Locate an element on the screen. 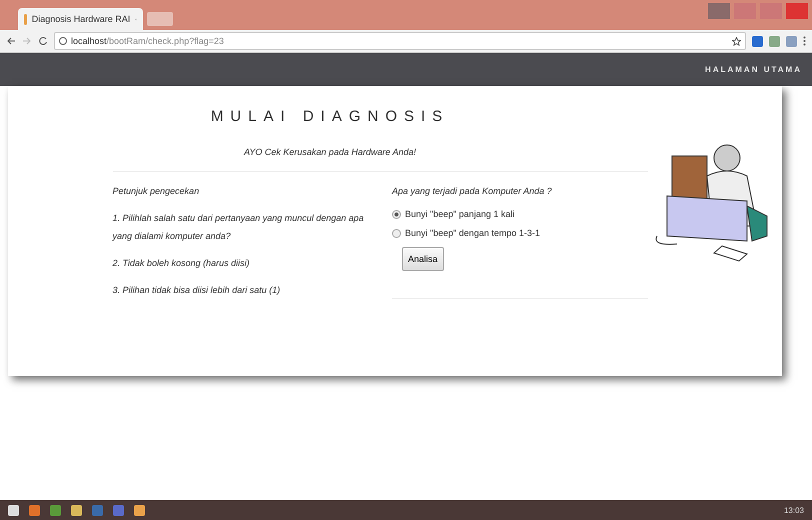  tab-title: Diagnosis Hardware RAI is located at coordinates (81, 19).